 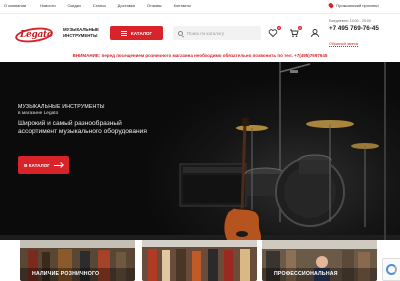 What do you see at coordinates (61, 107) in the screenshot?
I see `hero-kicker: Музыкальные инструменты` at bounding box center [61, 107].